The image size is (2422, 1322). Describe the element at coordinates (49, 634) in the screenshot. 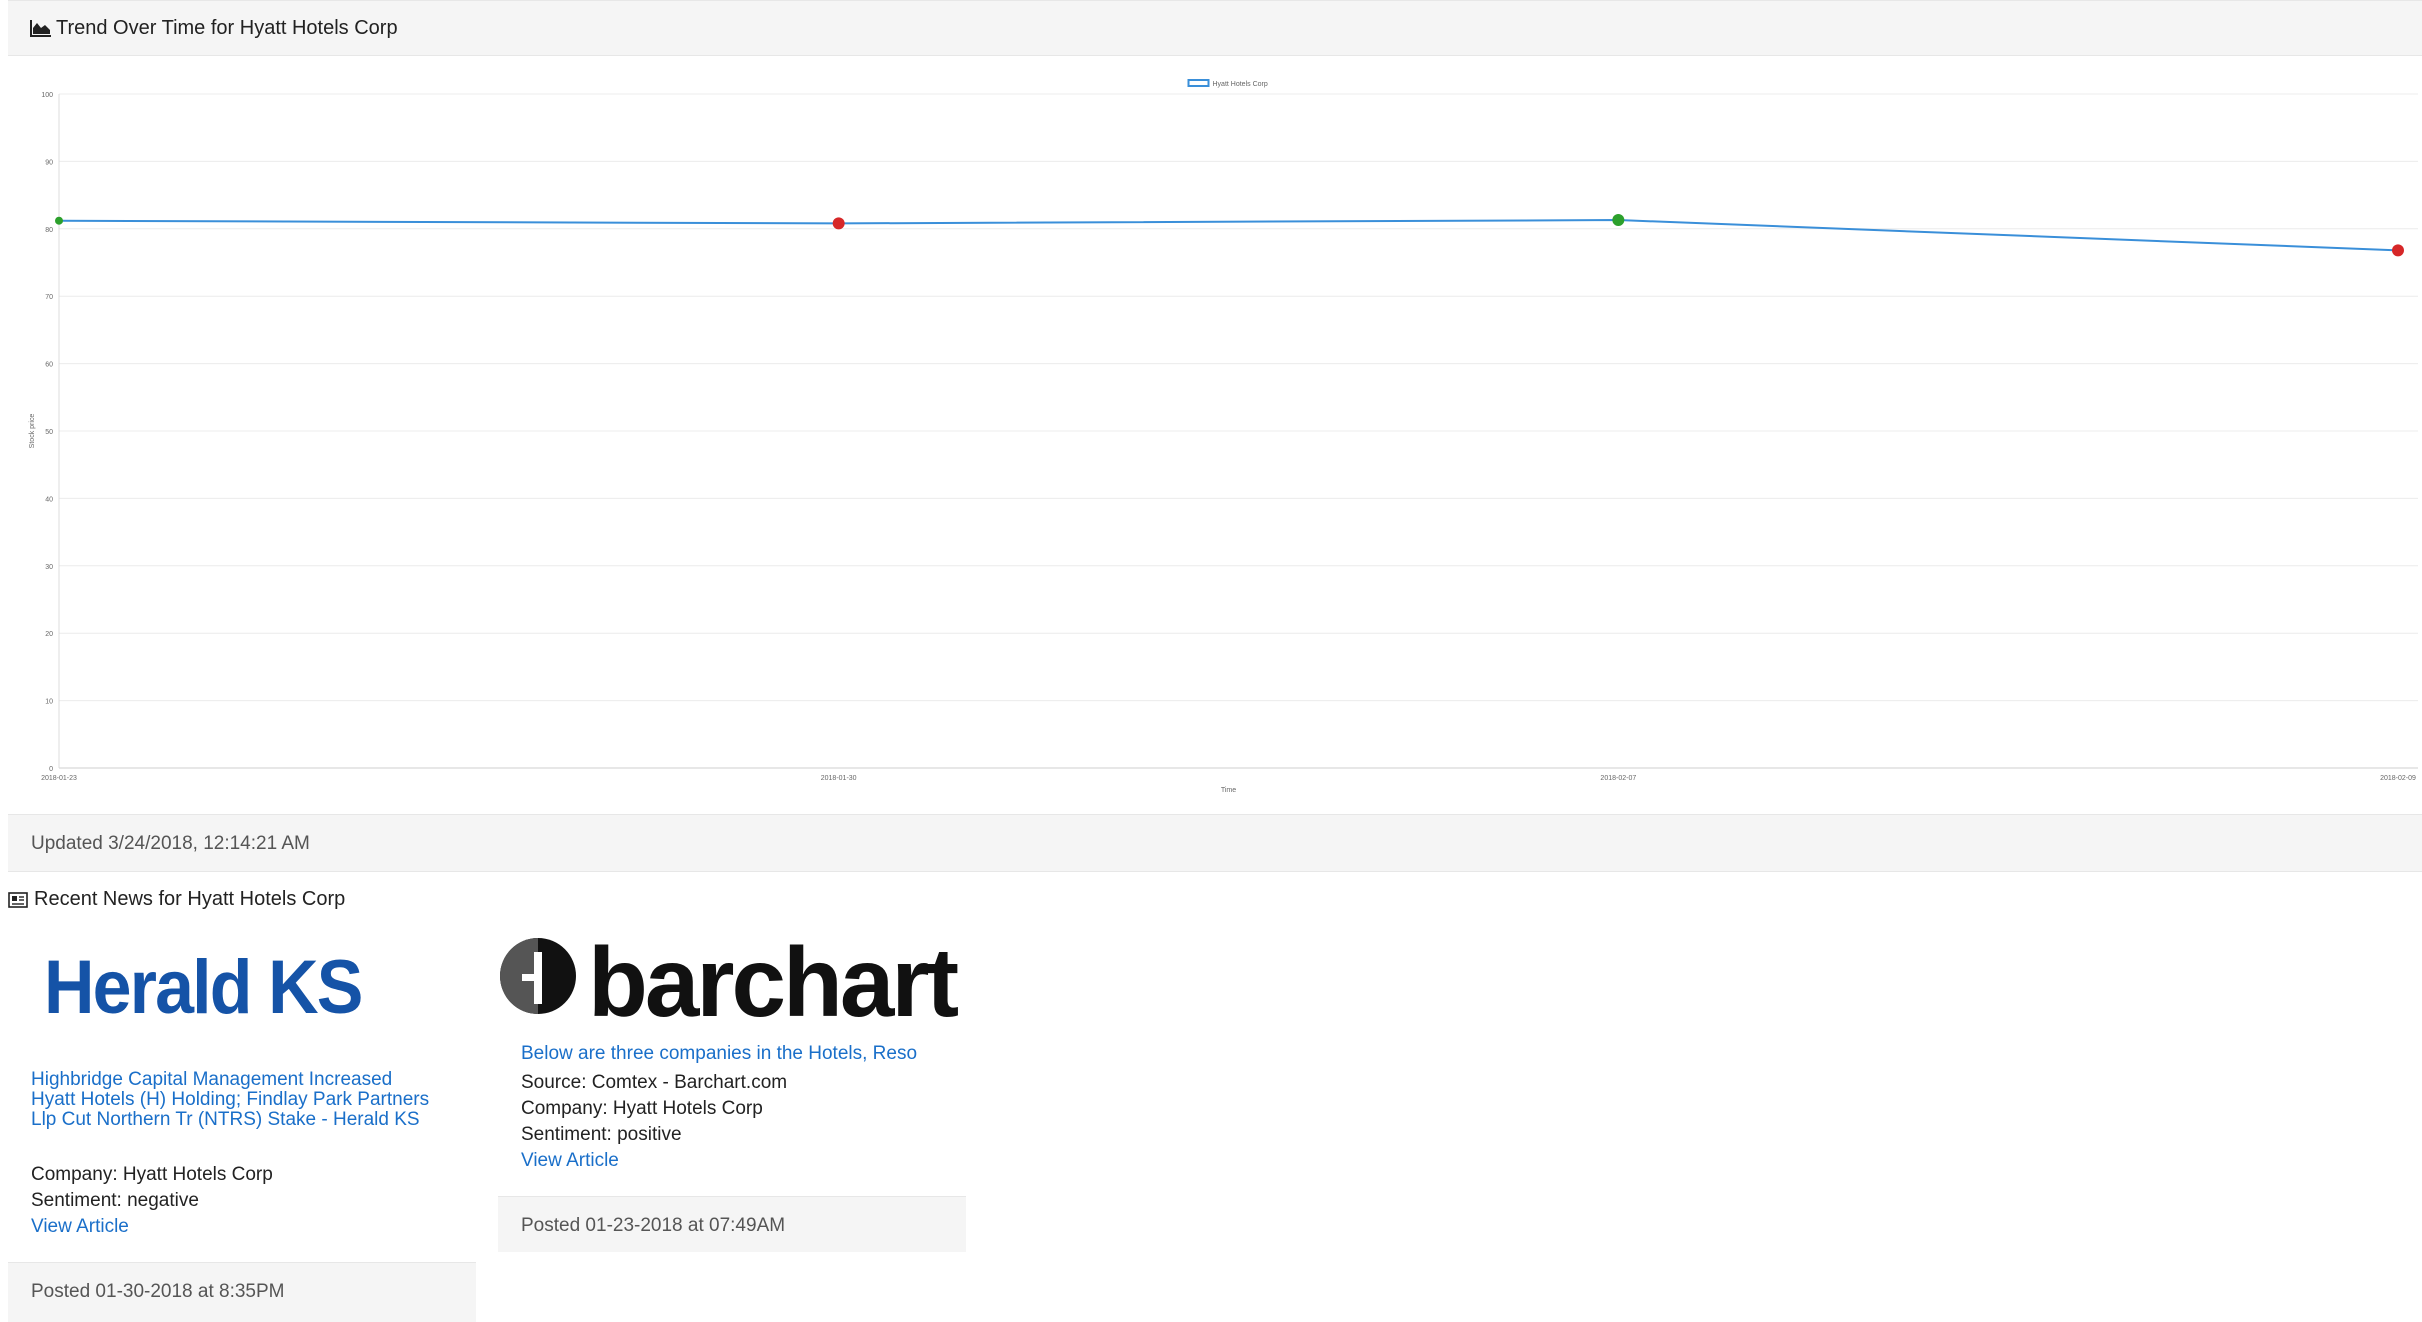

I see `y-tick-label: 20` at that location.